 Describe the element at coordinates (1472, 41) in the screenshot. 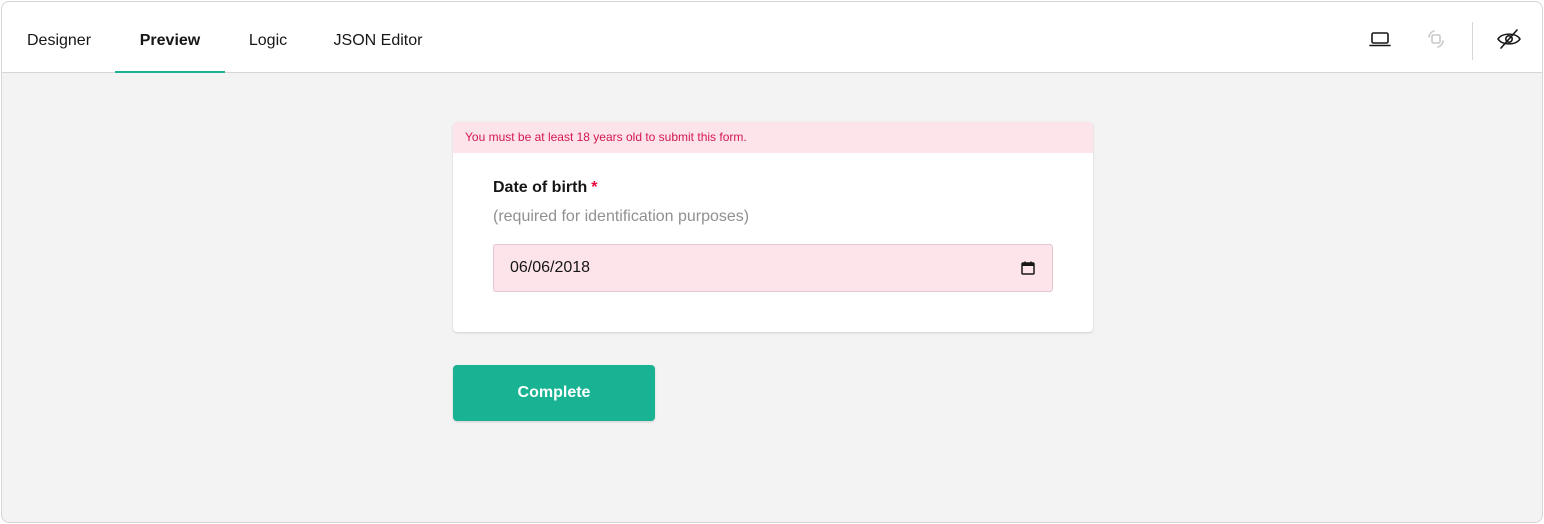

I see `toolbar-separator` at that location.